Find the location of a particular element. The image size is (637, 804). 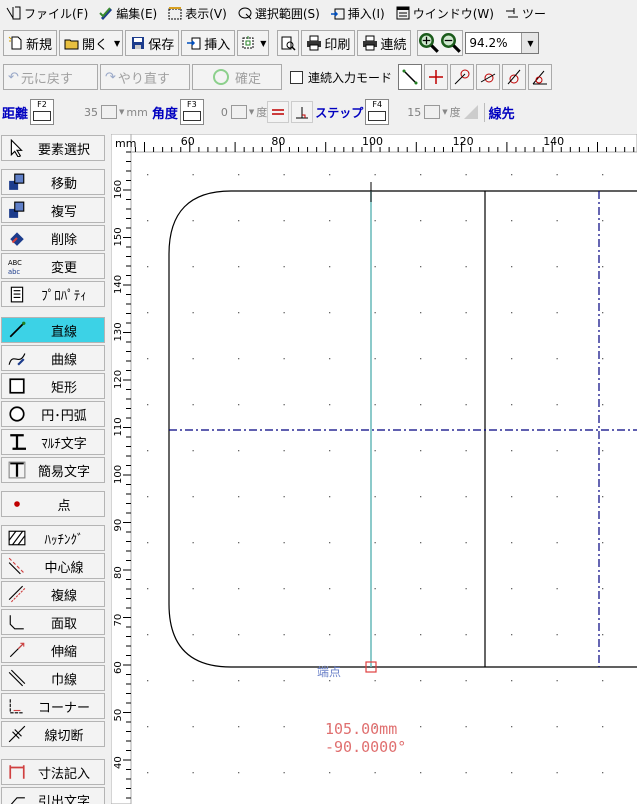

distance-input: 35 ▼ mm is located at coordinates (105, 112).